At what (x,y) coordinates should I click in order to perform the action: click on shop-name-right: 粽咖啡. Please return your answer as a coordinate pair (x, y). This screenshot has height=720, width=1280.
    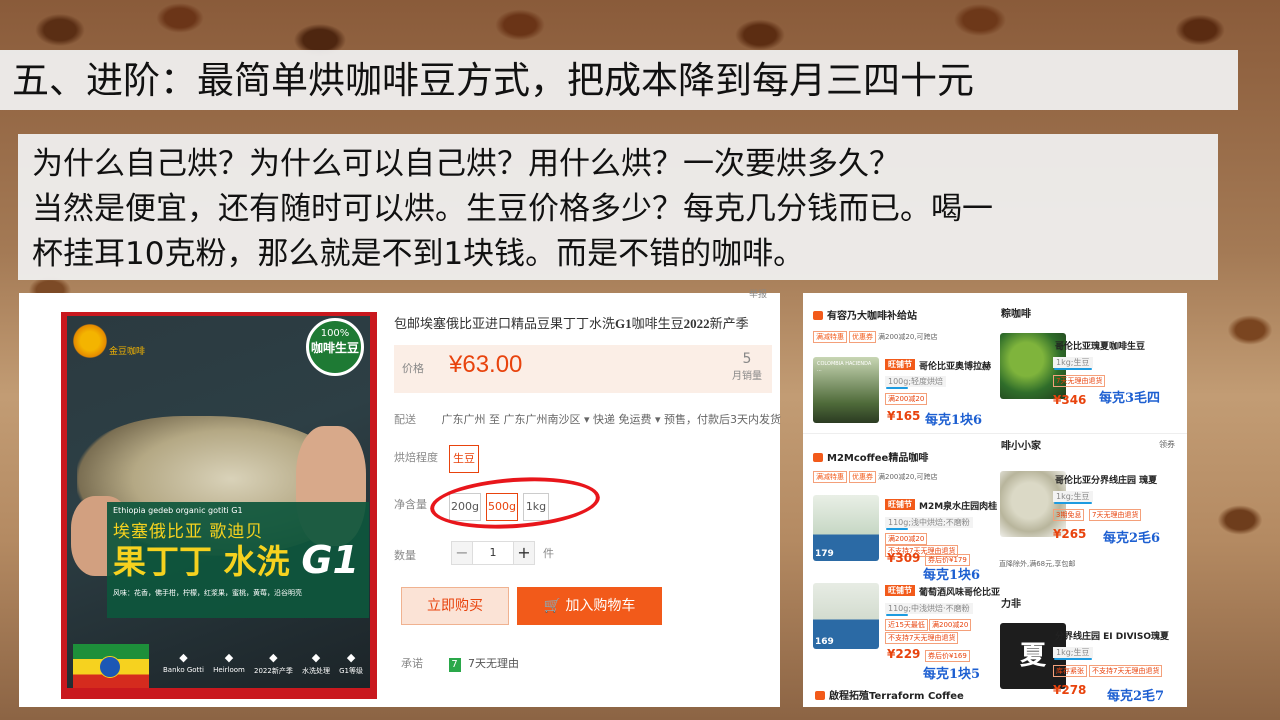
    Looking at the image, I should click on (1016, 312).